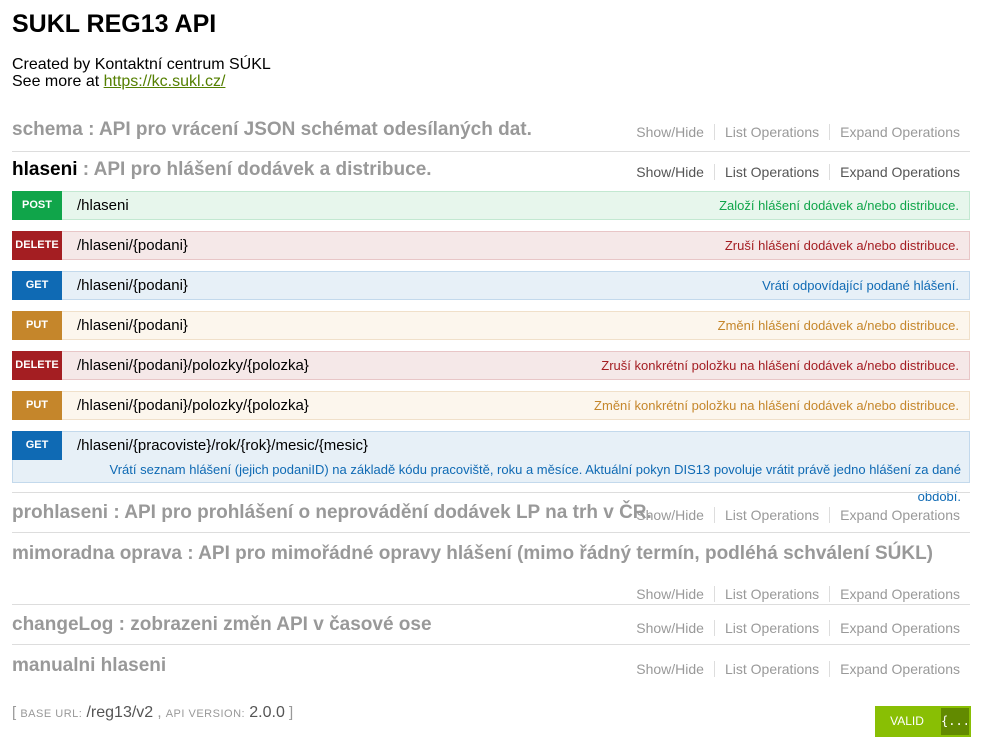 The width and height of the screenshot is (990, 745). I want to click on resource-title-manualni: manualni hlaseni, so click(89, 666).